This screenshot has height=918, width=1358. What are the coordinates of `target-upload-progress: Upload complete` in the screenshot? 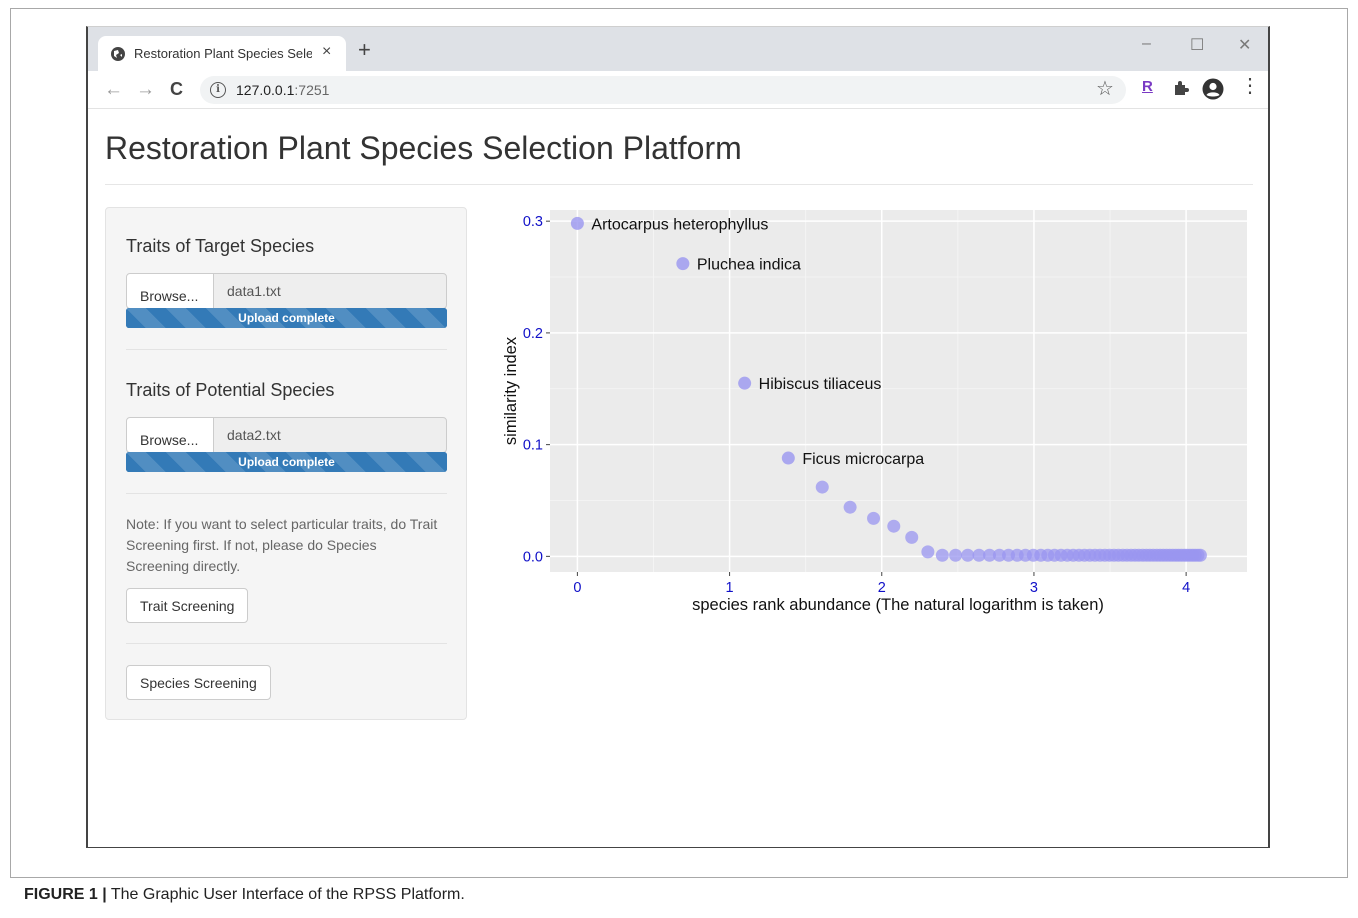 It's located at (286, 318).